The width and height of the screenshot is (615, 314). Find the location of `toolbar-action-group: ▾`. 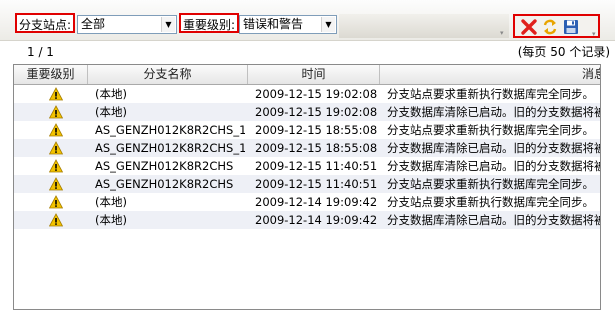

toolbar-action-group: ▾ is located at coordinates (556, 26).